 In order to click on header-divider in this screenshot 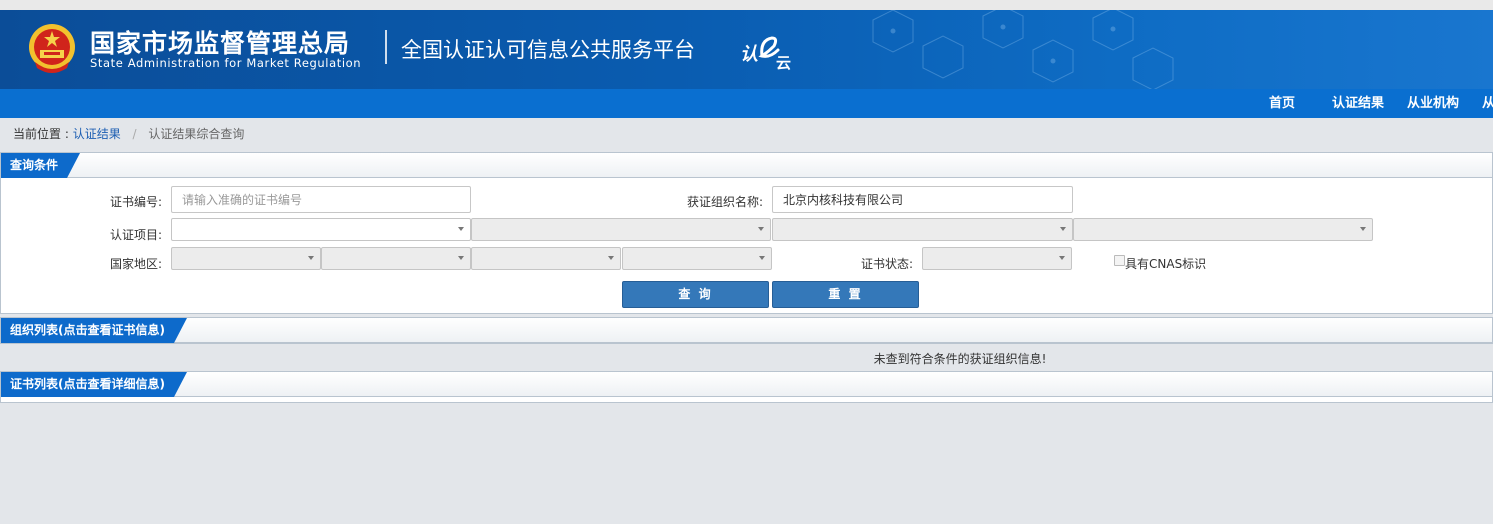, I will do `click(386, 47)`.